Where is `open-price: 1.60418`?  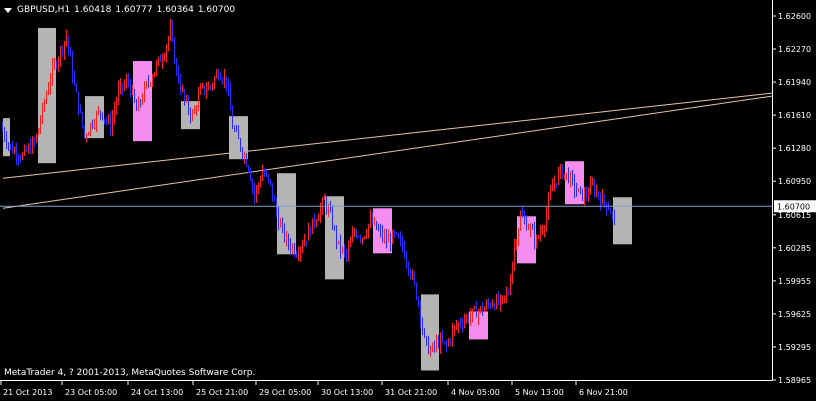
open-price: 1.60418 is located at coordinates (93, 10).